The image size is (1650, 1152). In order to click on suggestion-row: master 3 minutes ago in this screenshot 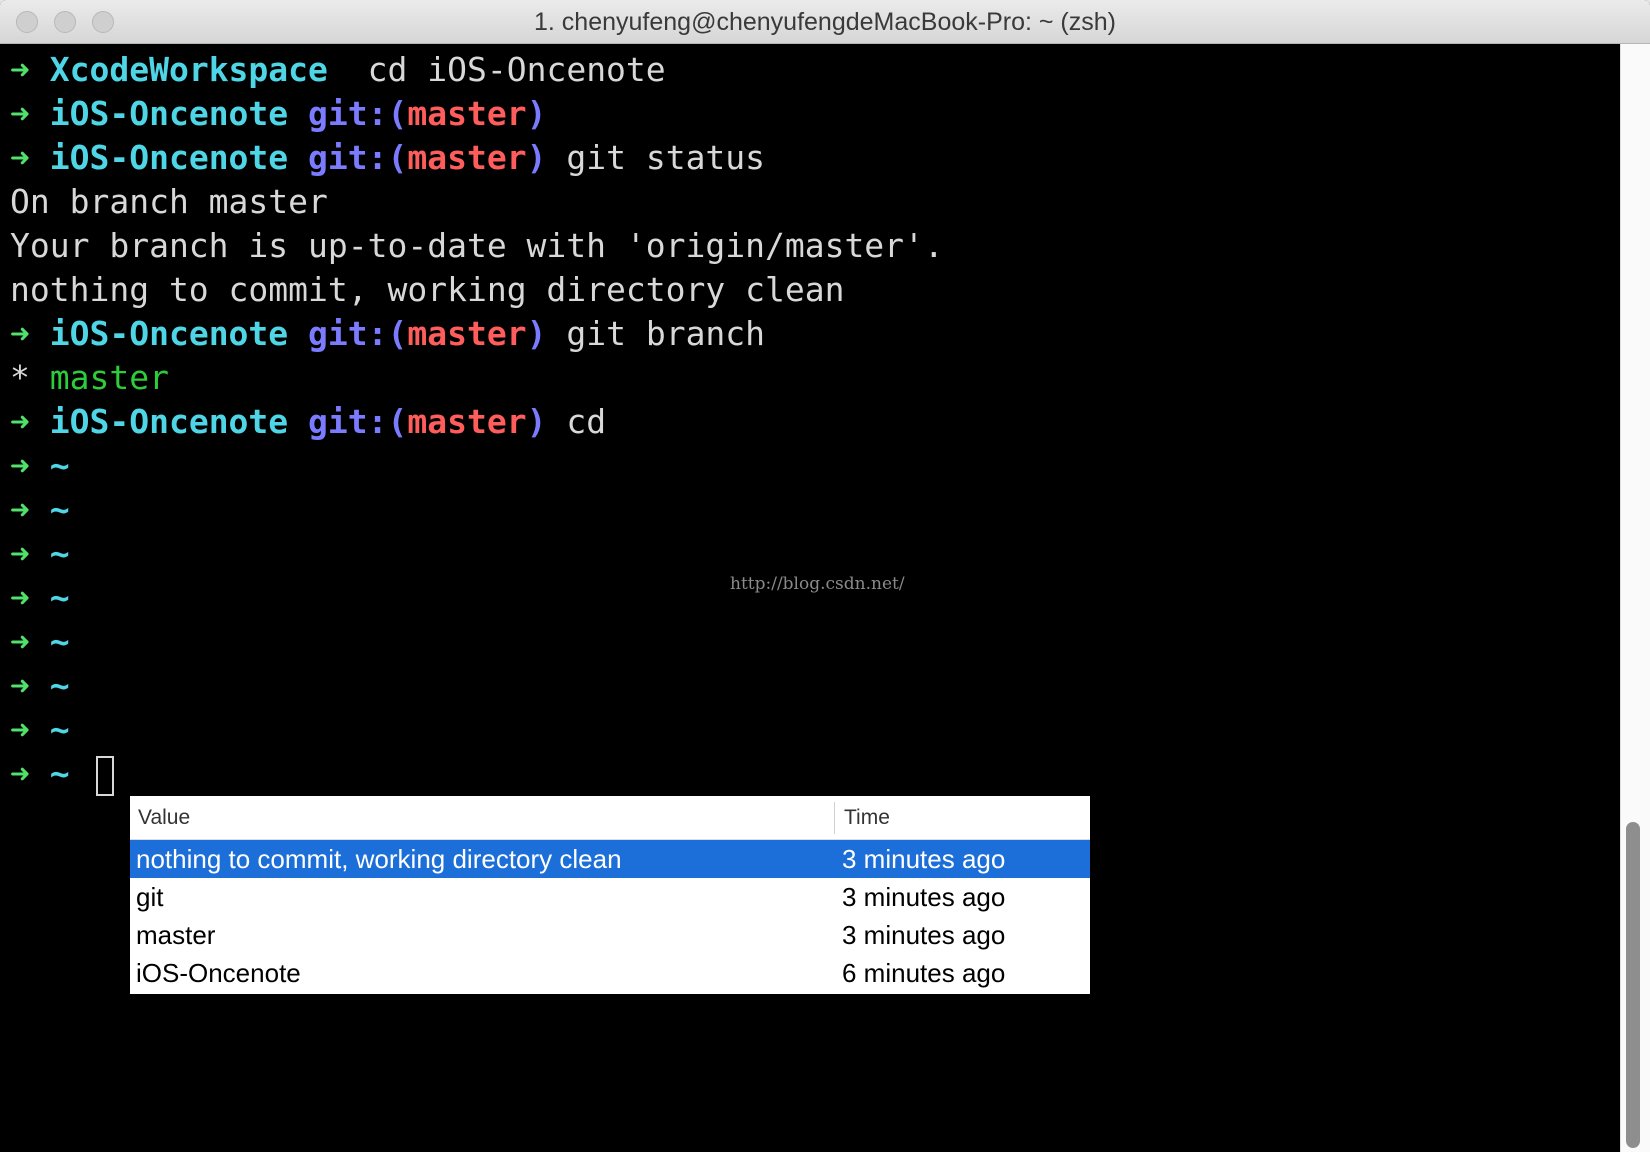, I will do `click(610, 935)`.